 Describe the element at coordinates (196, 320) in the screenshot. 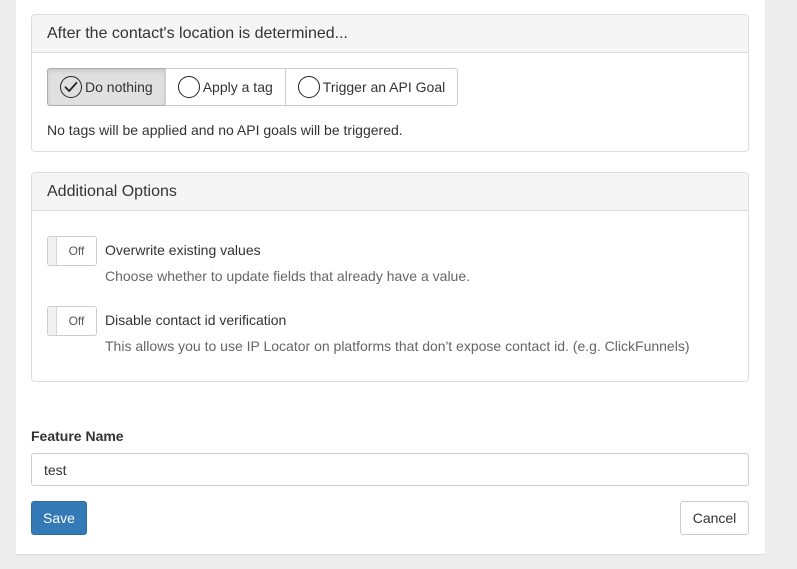

I see `disable-verification-title: Disable contact id verification` at that location.